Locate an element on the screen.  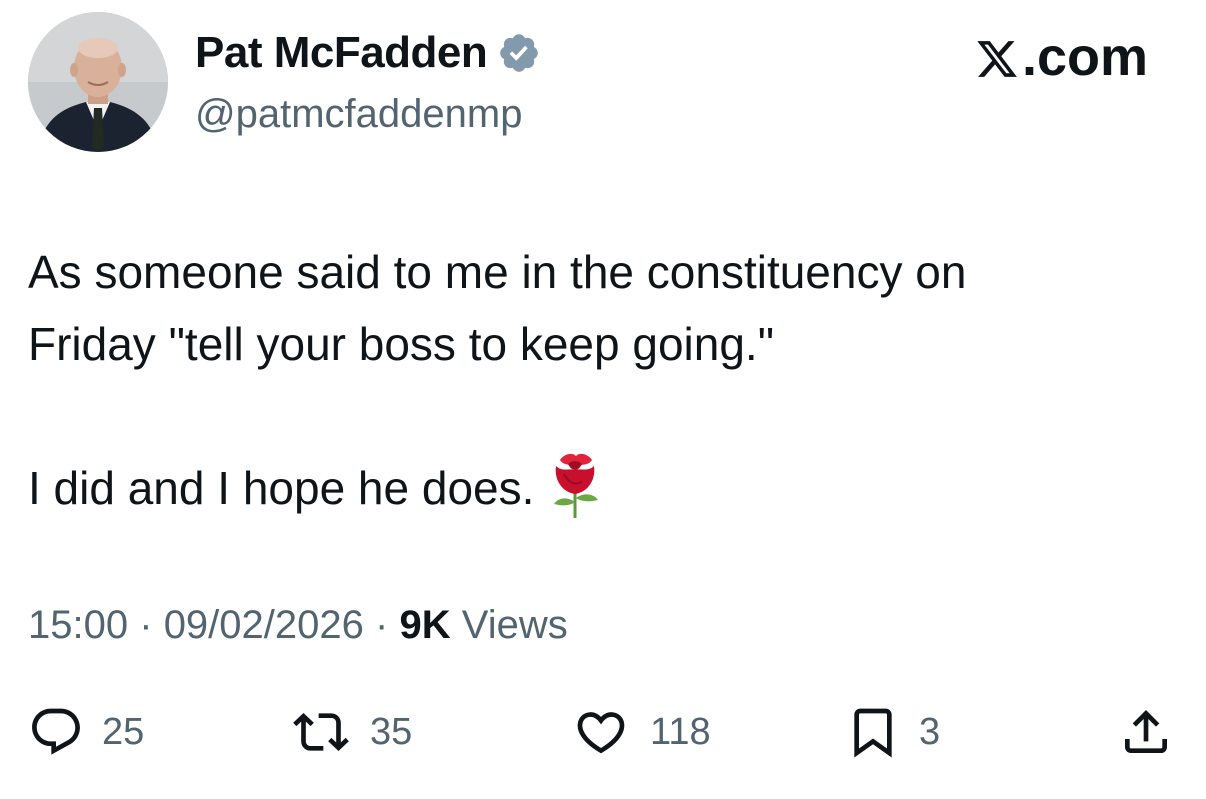
avatar is located at coordinates (98, 82).